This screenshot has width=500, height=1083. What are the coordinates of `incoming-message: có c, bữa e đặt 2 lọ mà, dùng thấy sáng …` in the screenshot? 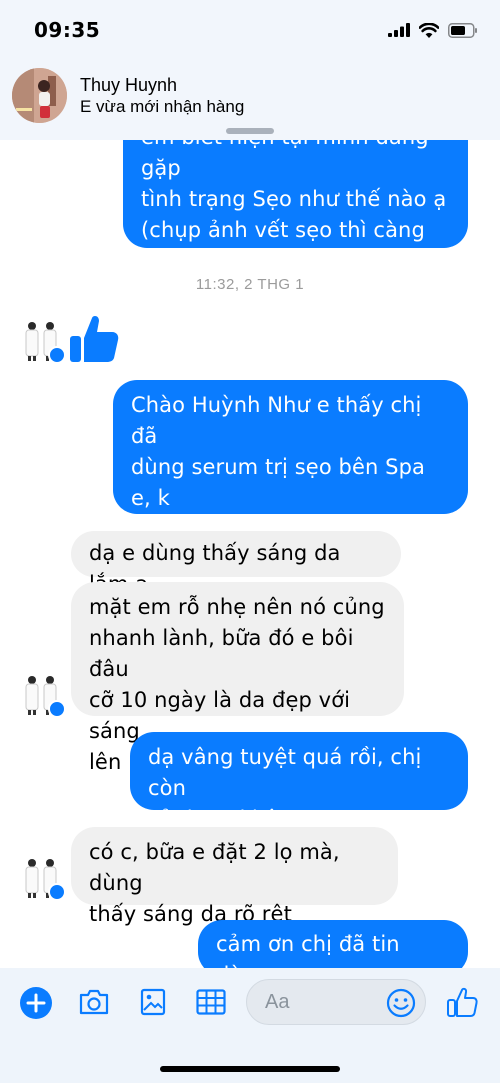 It's located at (234, 876).